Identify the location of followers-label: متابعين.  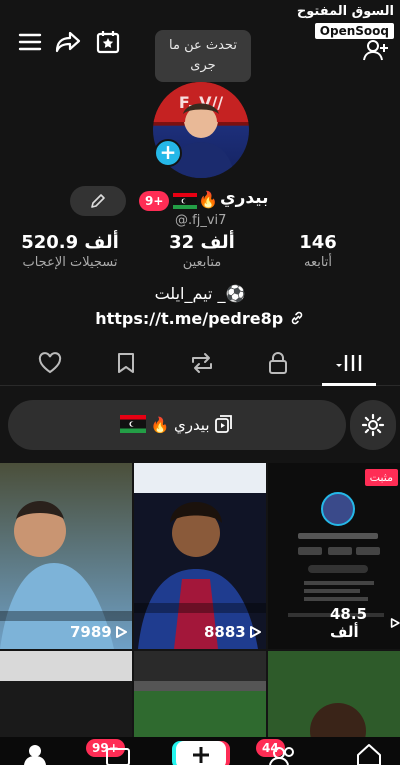
(202, 262).